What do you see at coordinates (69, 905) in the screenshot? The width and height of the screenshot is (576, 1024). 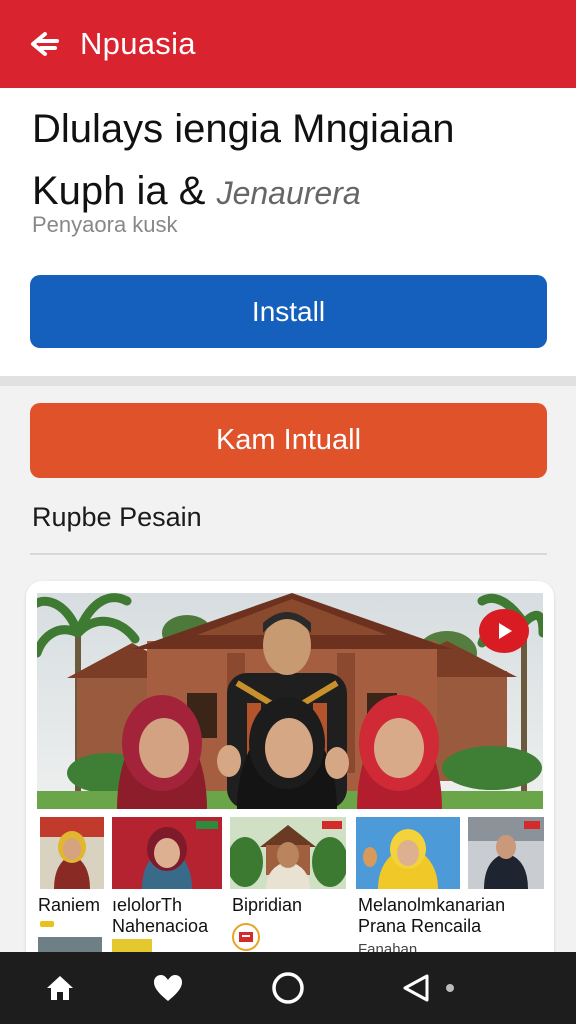 I see `thumbnail-1-label: Raniem` at bounding box center [69, 905].